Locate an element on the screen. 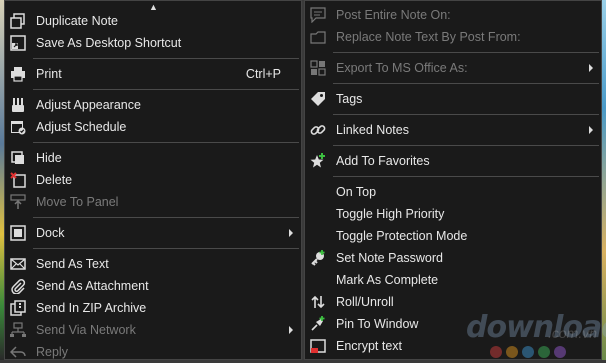 The image size is (606, 363). paperclip-icon is located at coordinates (18, 286).